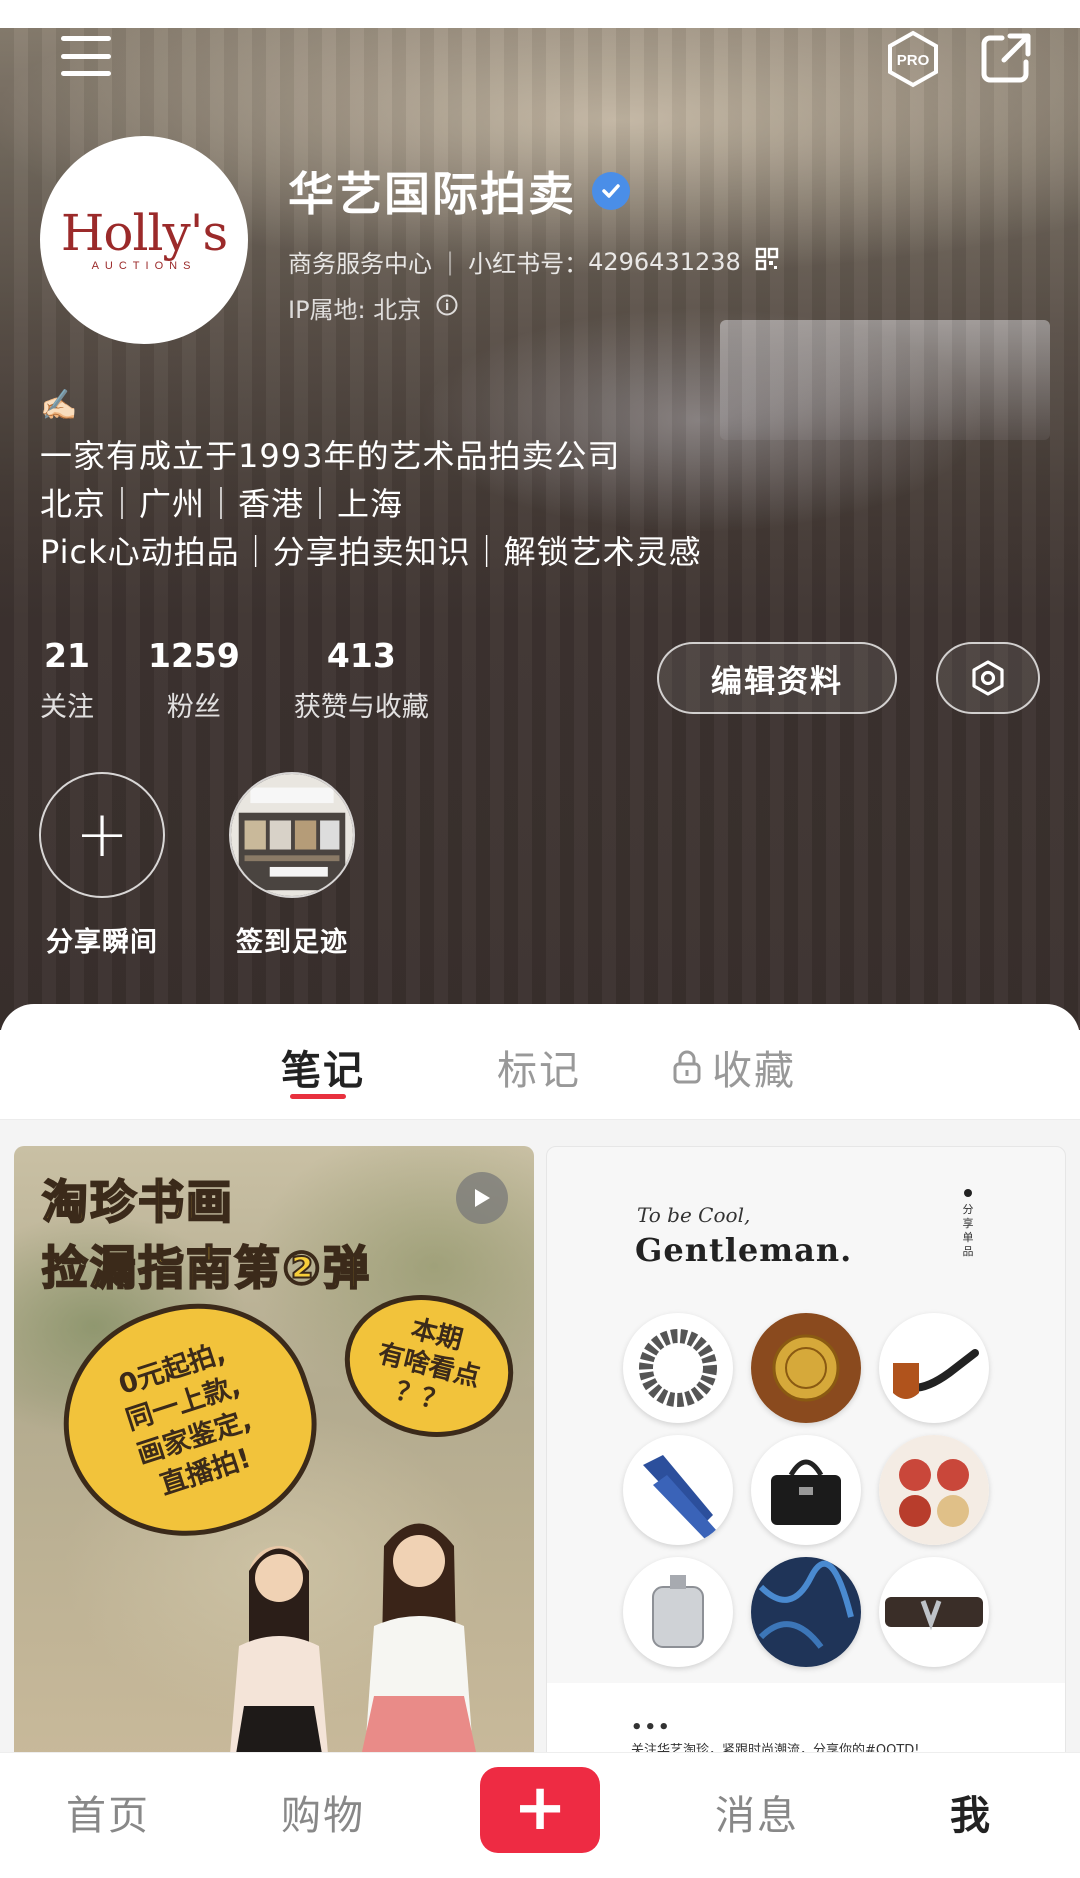 The height and width of the screenshot is (1878, 1080). What do you see at coordinates (330, 456) in the screenshot?
I see `bio-line: 一家有成立于1993年的艺术品拍卖公司` at bounding box center [330, 456].